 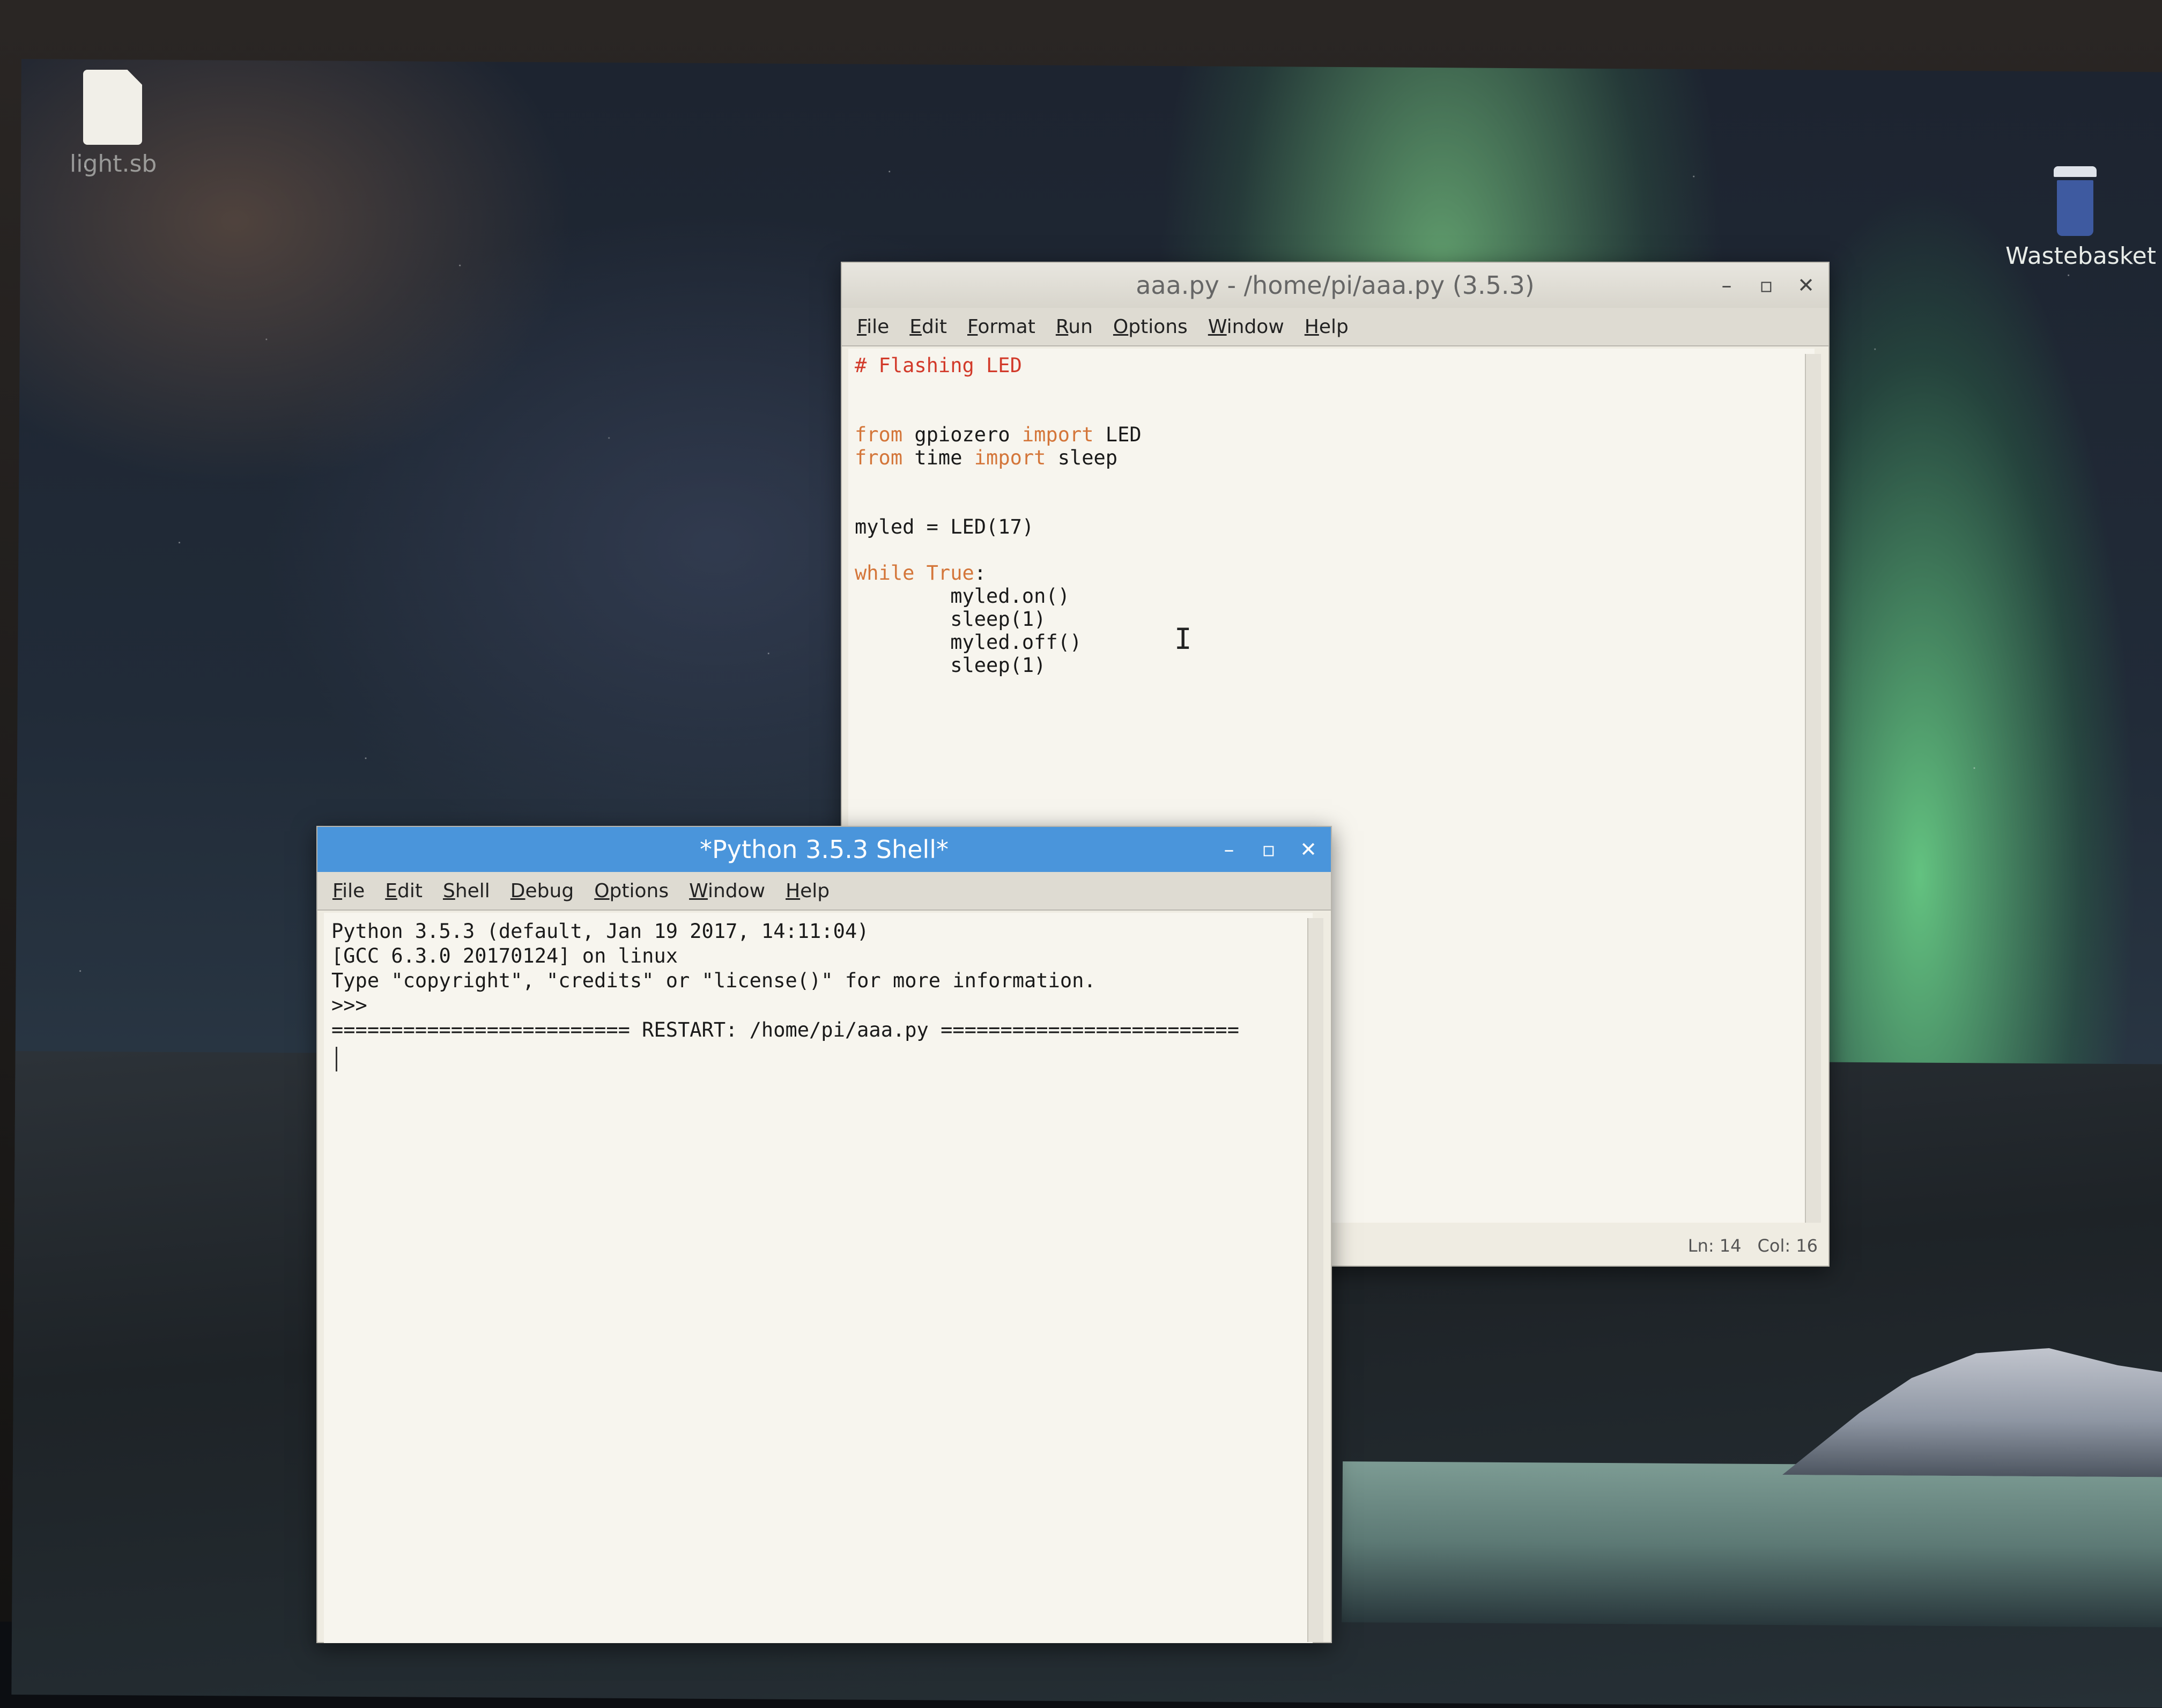 I want to click on menu-format: Format, so click(x=1001, y=327).